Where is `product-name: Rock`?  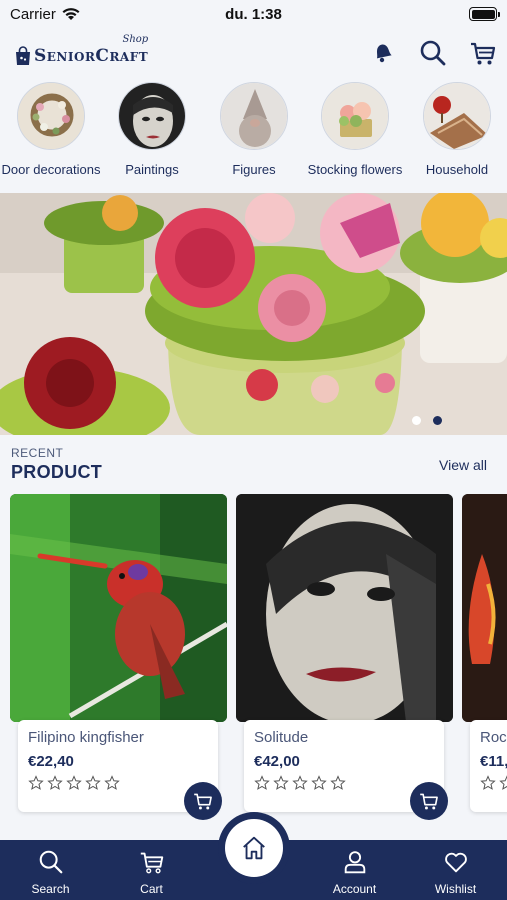
product-name: Rock is located at coordinates (493, 737).